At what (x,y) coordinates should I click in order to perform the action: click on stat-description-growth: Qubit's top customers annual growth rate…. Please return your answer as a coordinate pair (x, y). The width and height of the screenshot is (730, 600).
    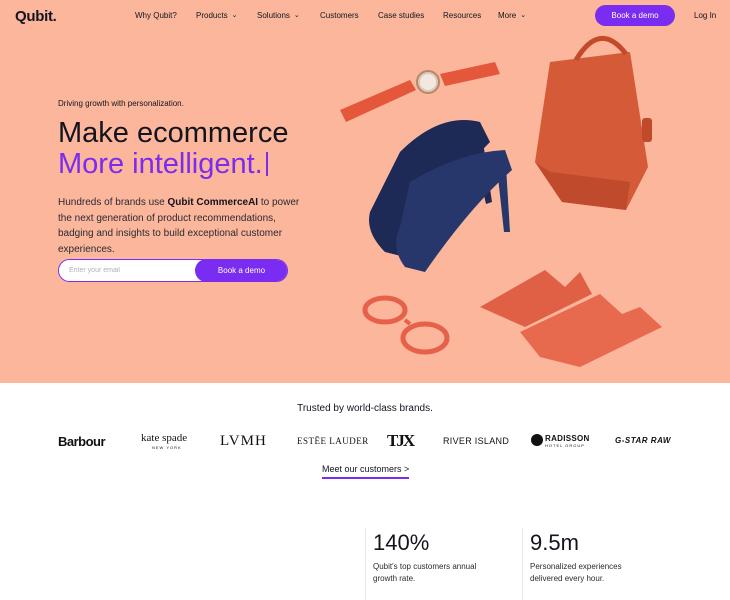
    Looking at the image, I should click on (425, 572).